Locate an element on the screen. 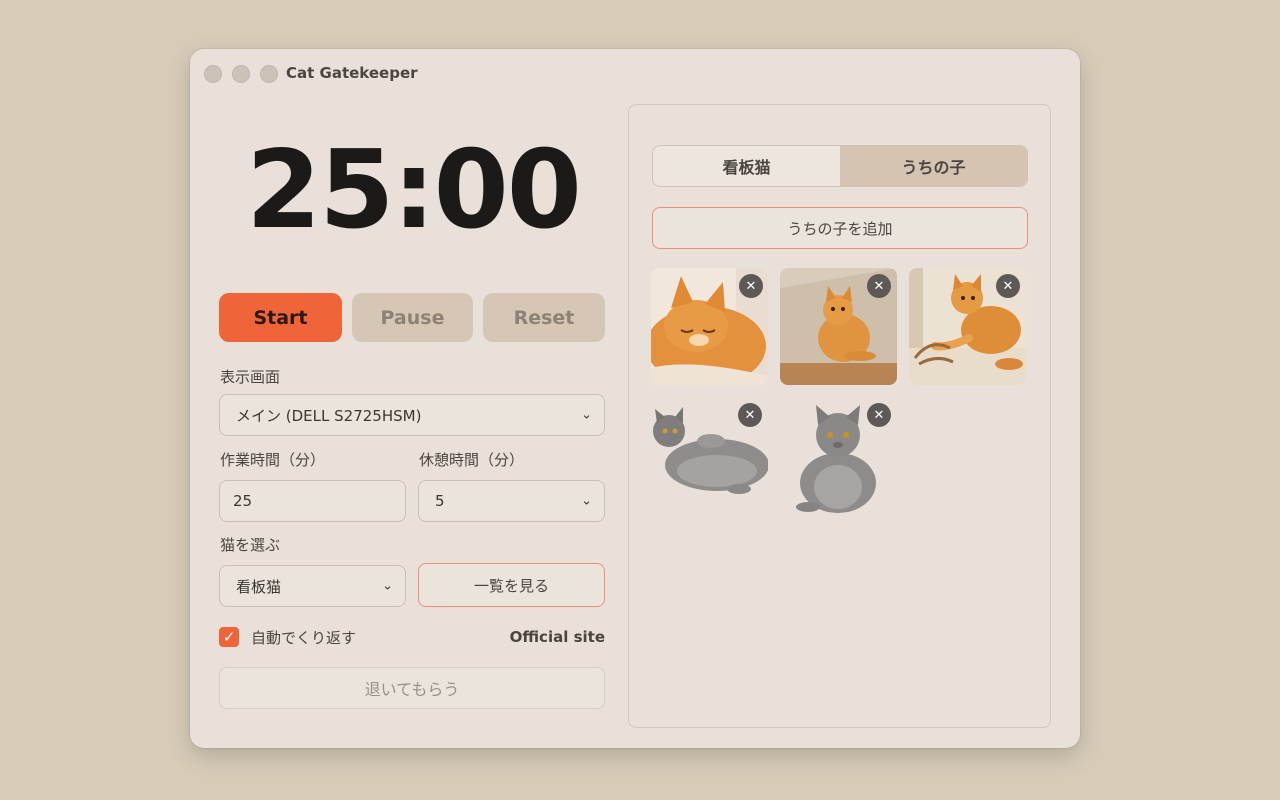 The height and width of the screenshot is (800, 1280). cat-select-value: 看板猫 is located at coordinates (259, 586).